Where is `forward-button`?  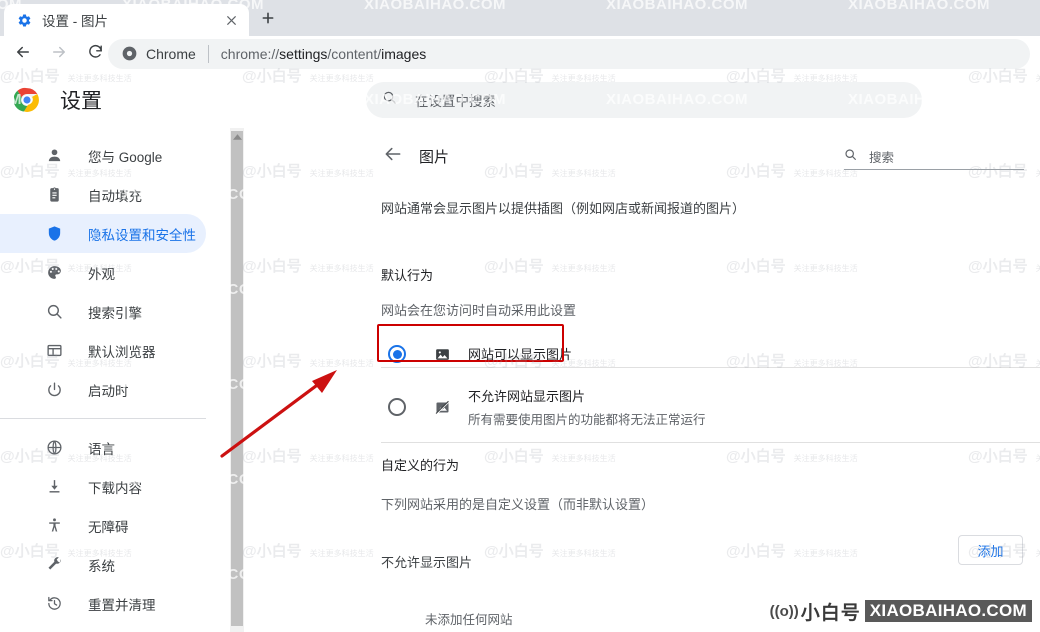
forward-button is located at coordinates (59, 54).